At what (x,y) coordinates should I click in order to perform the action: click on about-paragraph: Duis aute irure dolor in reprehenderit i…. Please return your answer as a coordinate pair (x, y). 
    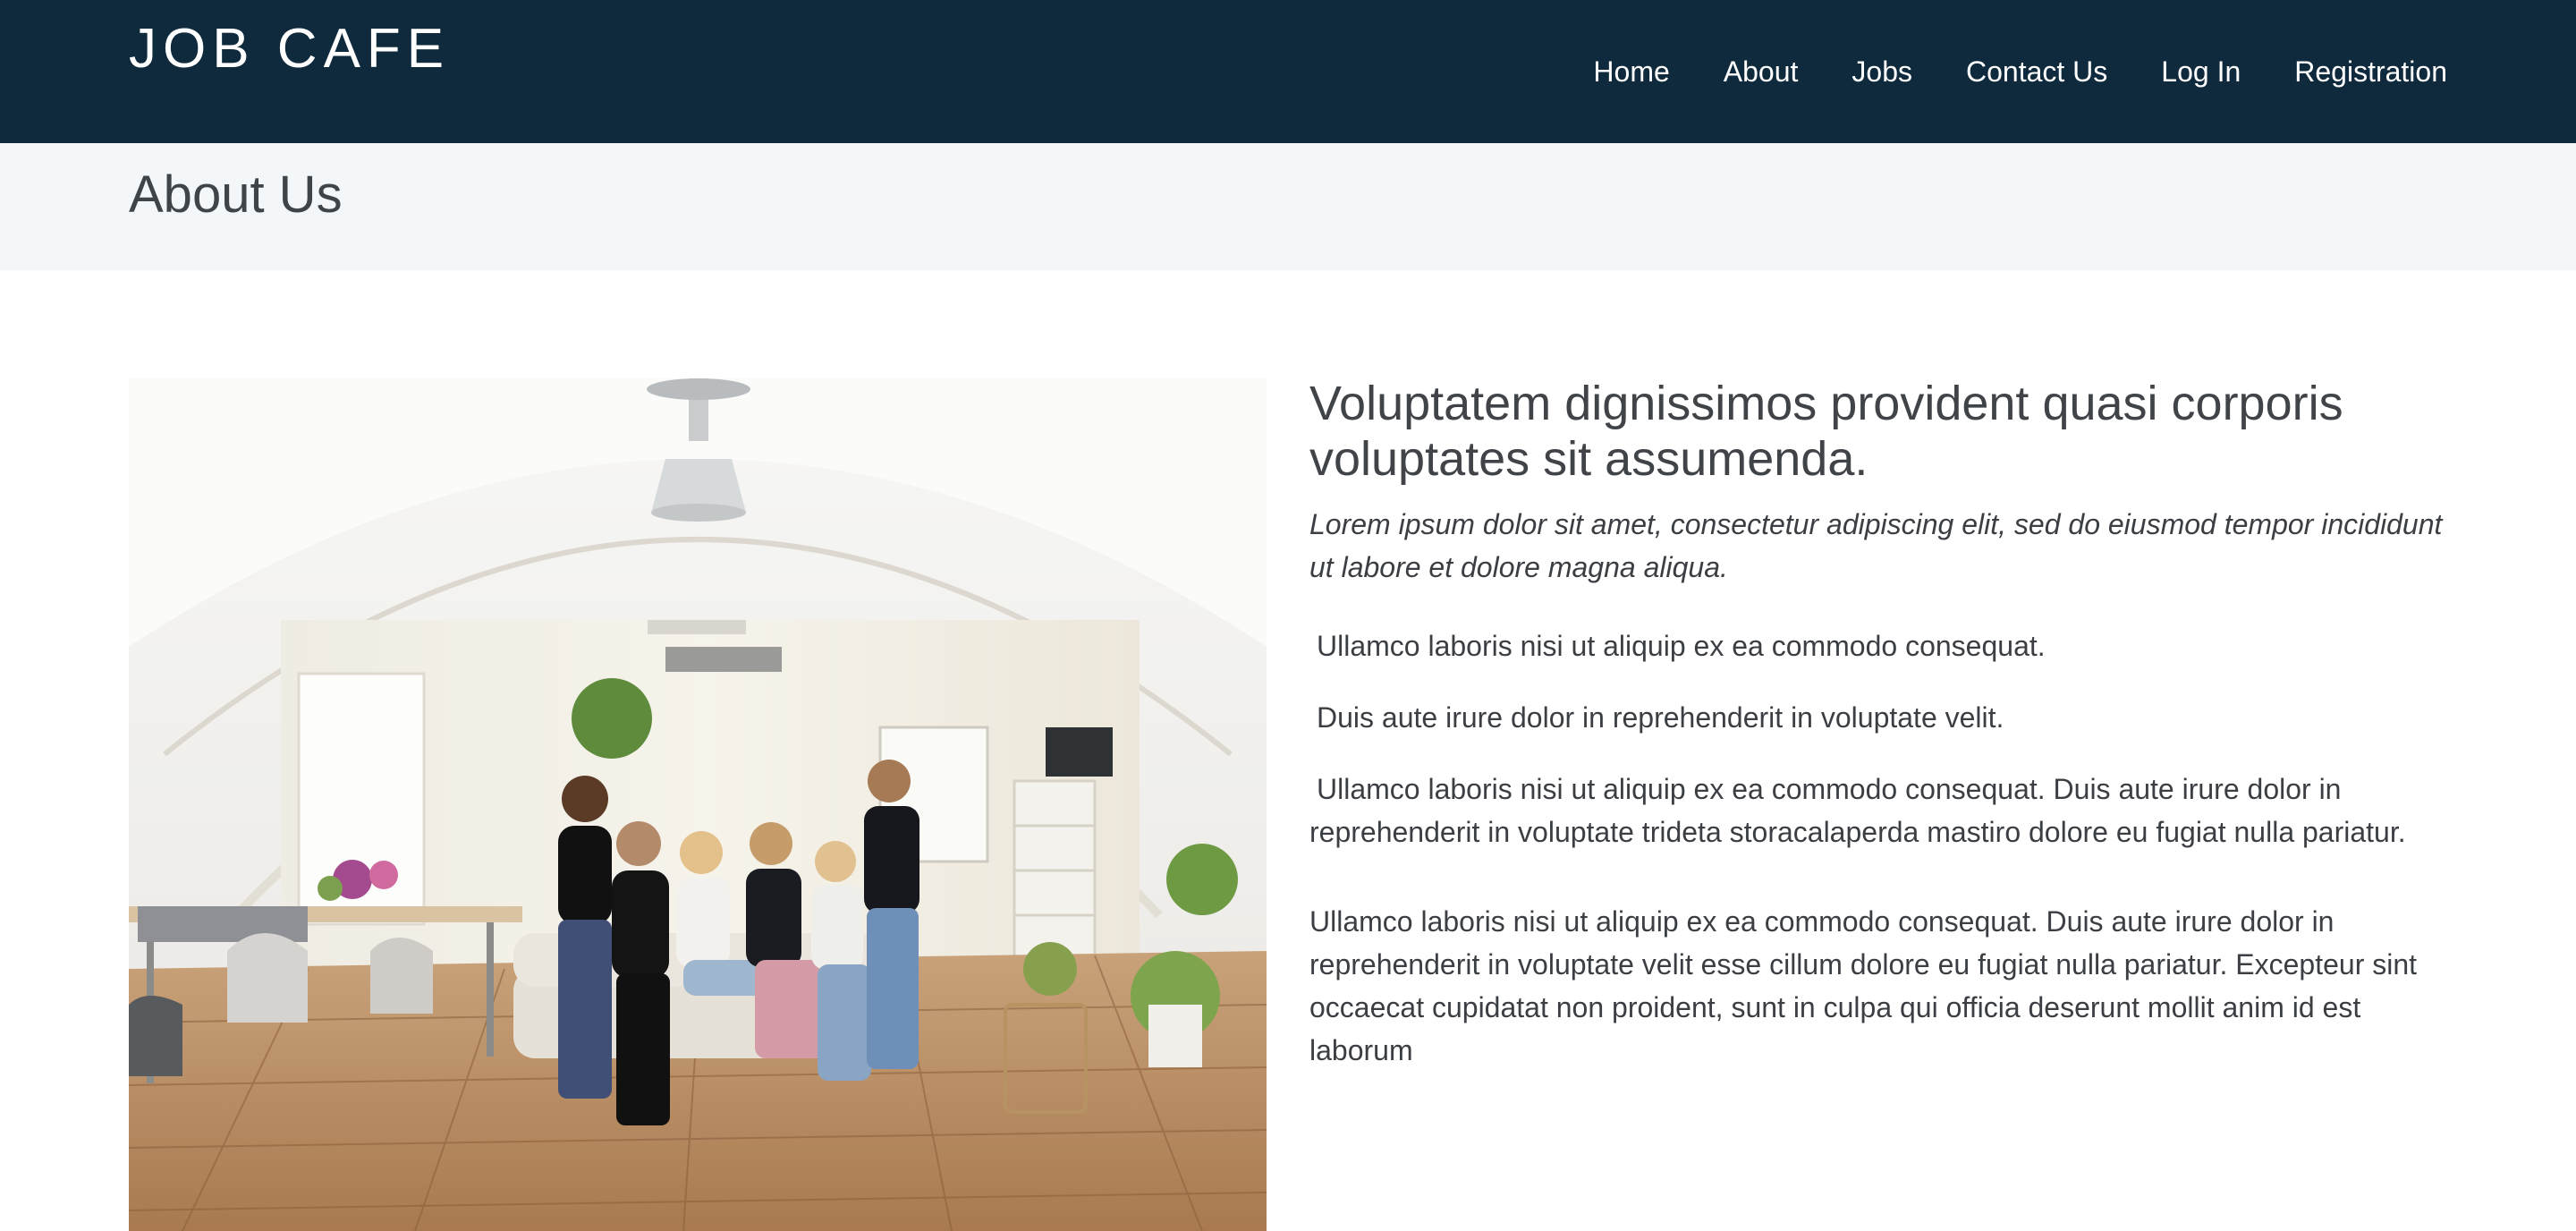
    Looking at the image, I should click on (1660, 717).